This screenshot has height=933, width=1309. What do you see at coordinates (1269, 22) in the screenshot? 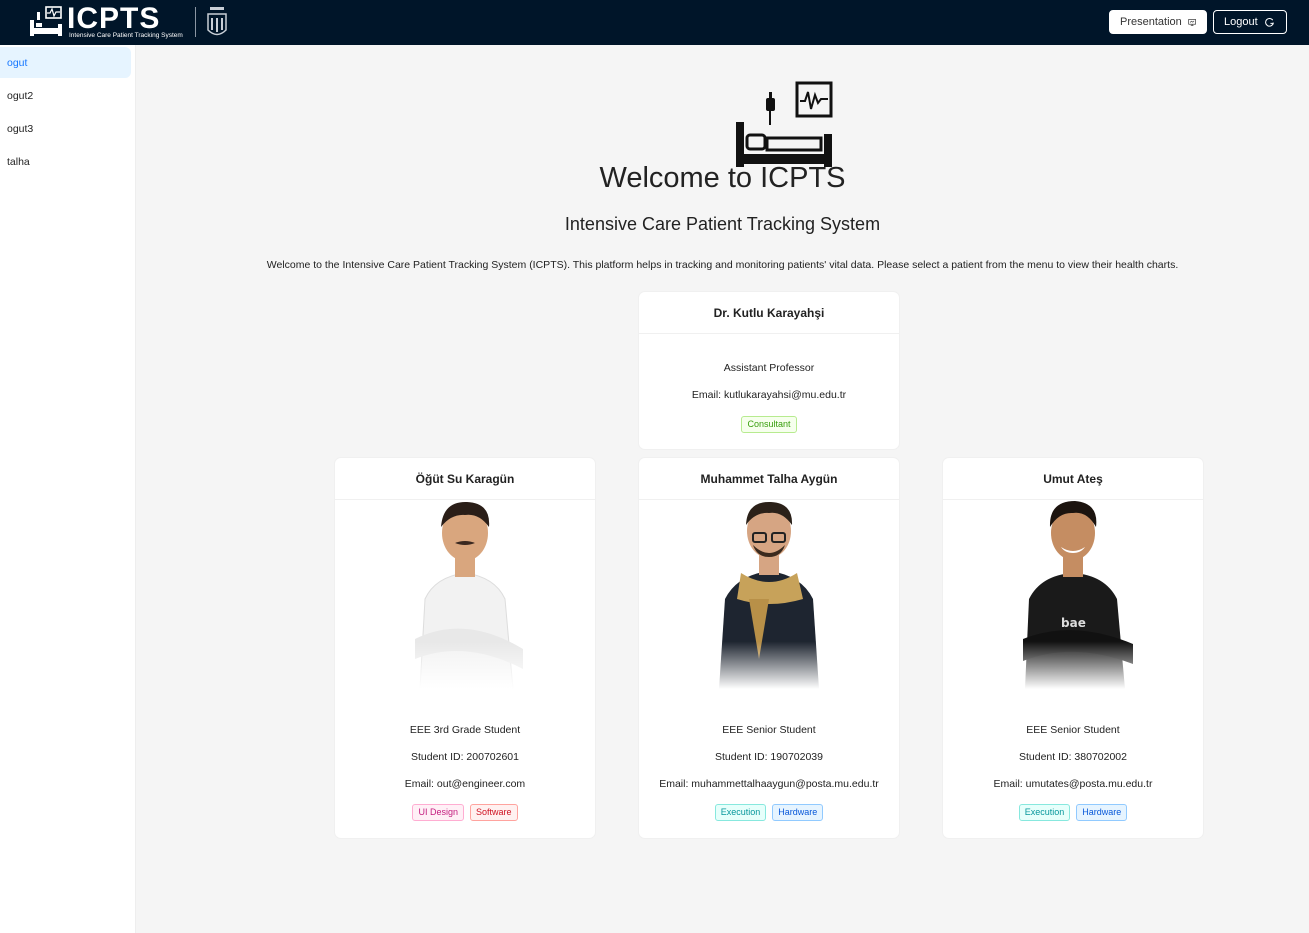
I see `logout-icon` at bounding box center [1269, 22].